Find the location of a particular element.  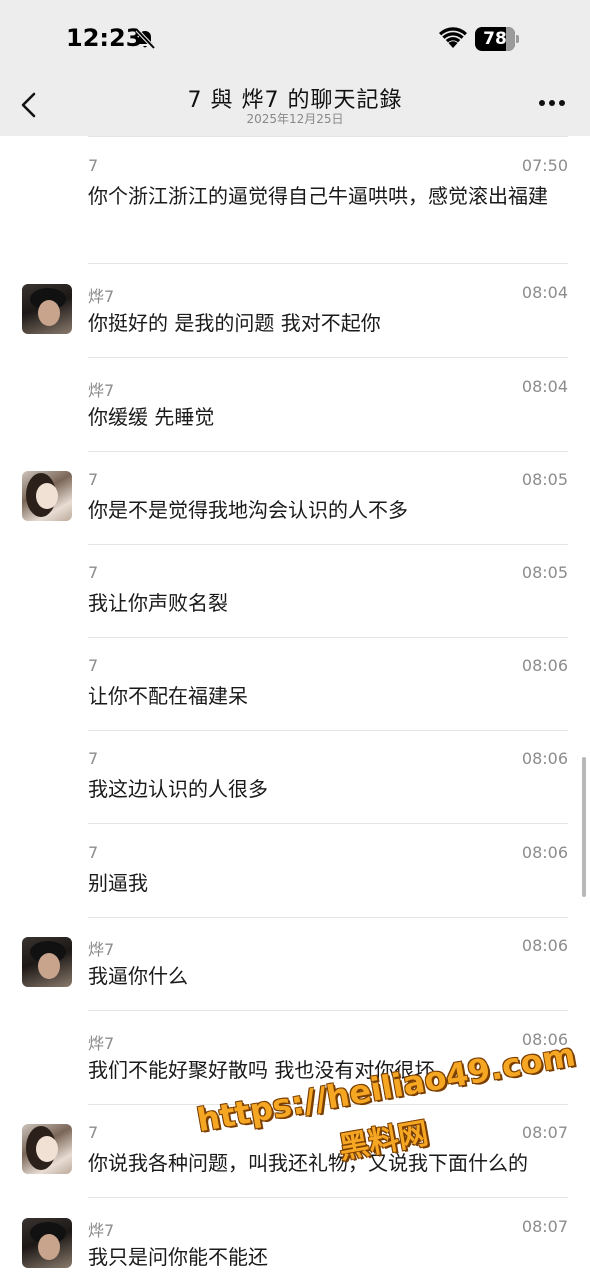

message-item: 7 07:50 你个浙江浙江的逼觉得自己牛逼哄哄，感觉滚出福建 is located at coordinates (295, 200).